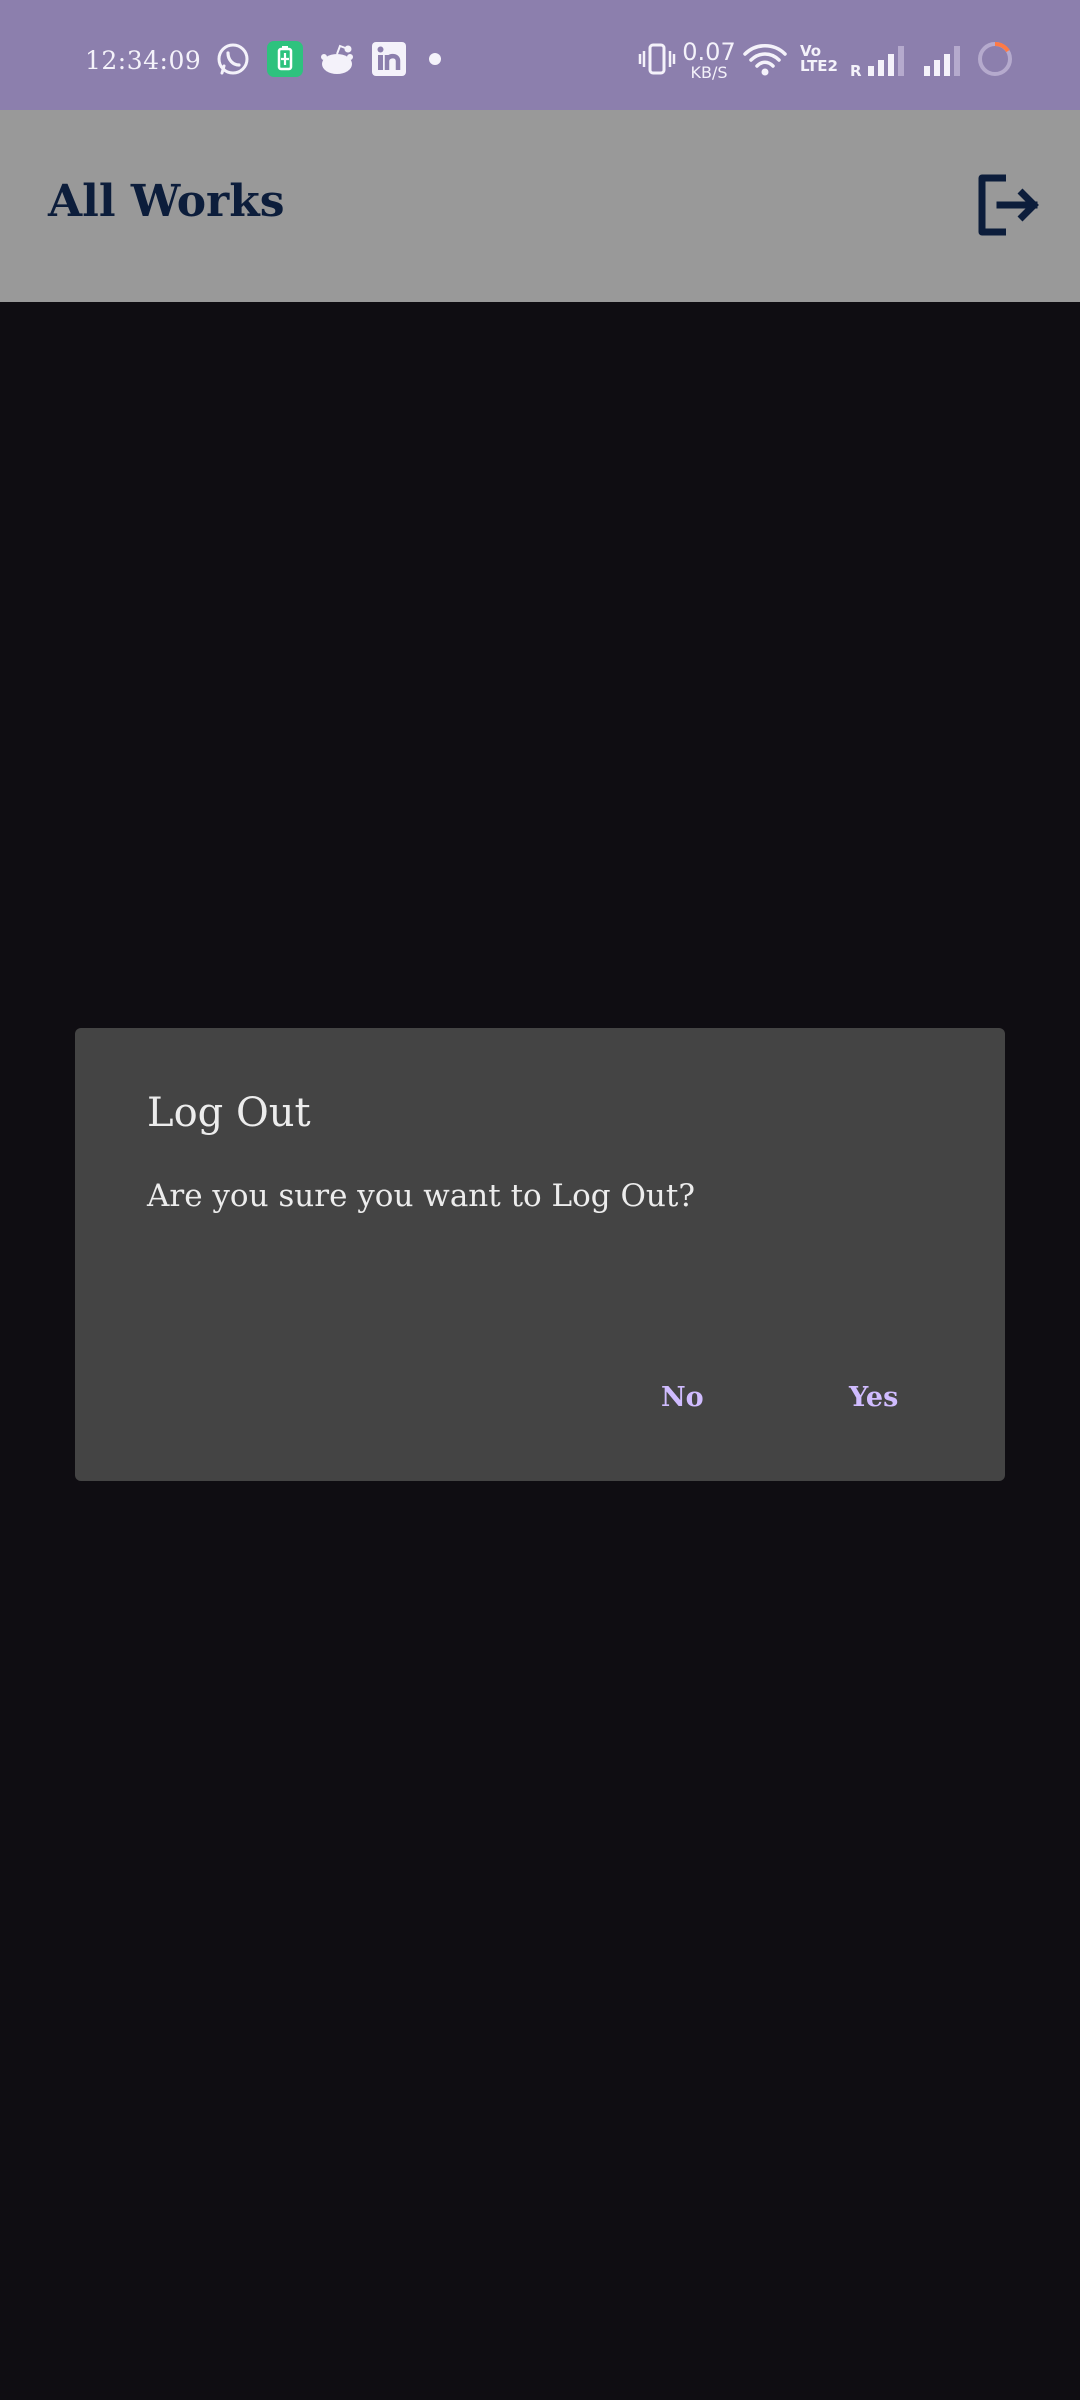  I want to click on whatsapp-icon, so click(233, 59).